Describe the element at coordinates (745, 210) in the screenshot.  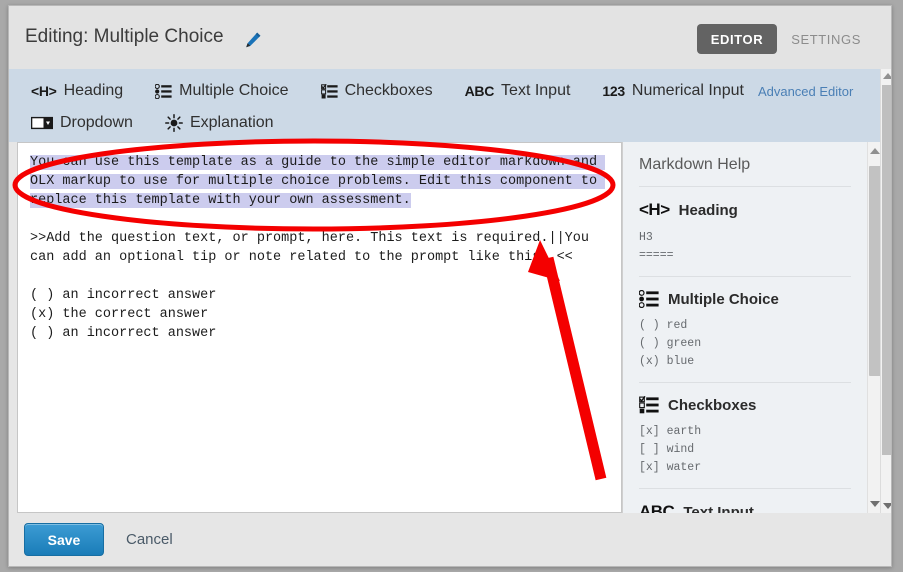
I see `help-heading-row: <H> Heading` at that location.